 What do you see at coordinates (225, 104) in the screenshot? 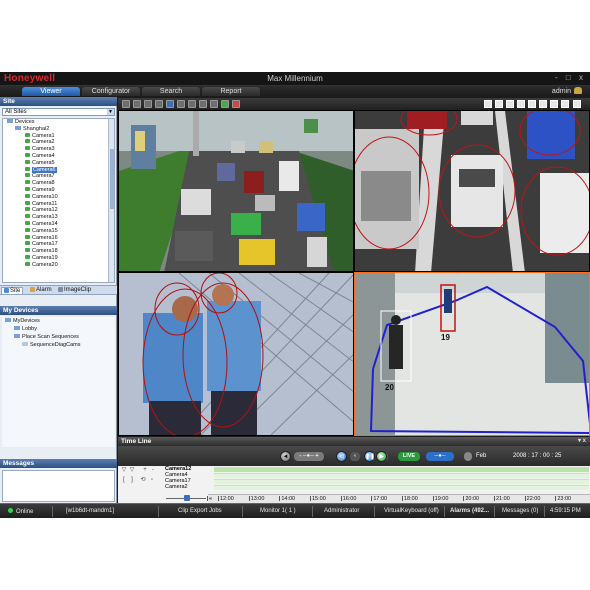
I see `play-icon` at bounding box center [225, 104].